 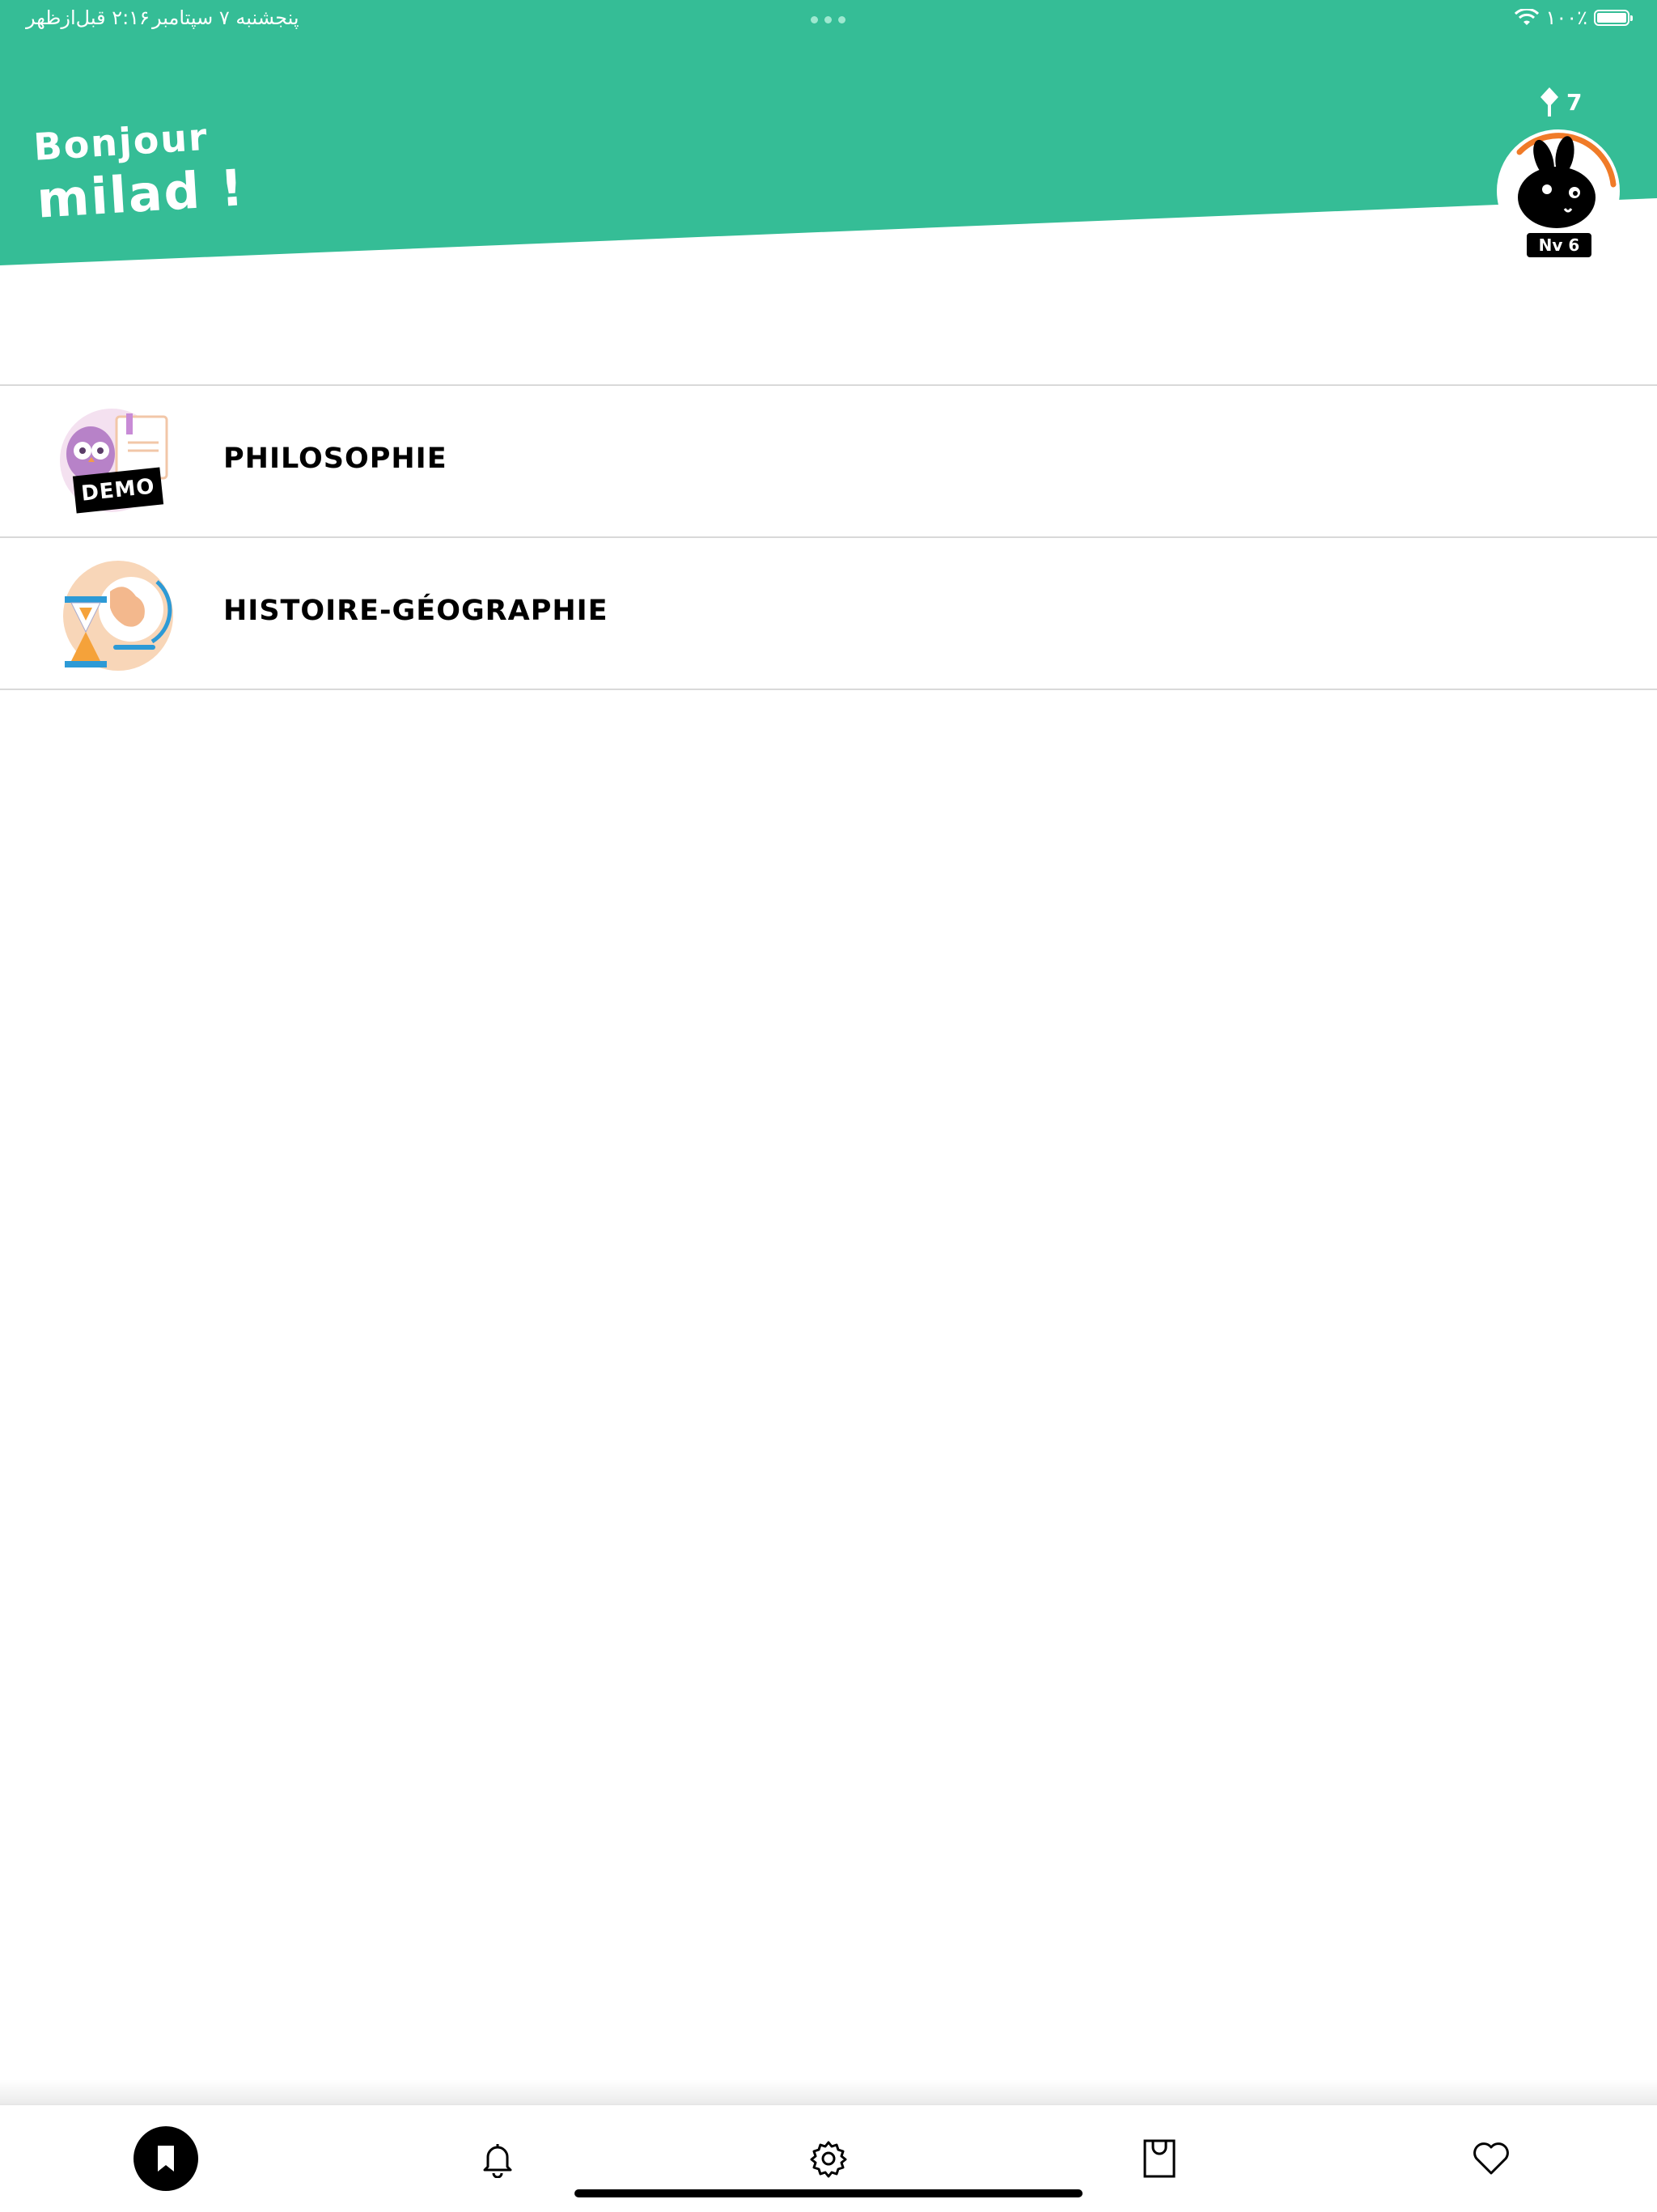 I want to click on subject-row-histoire-geographie: HISTOIRE-GÉOGRAPHIE, so click(x=828, y=613).